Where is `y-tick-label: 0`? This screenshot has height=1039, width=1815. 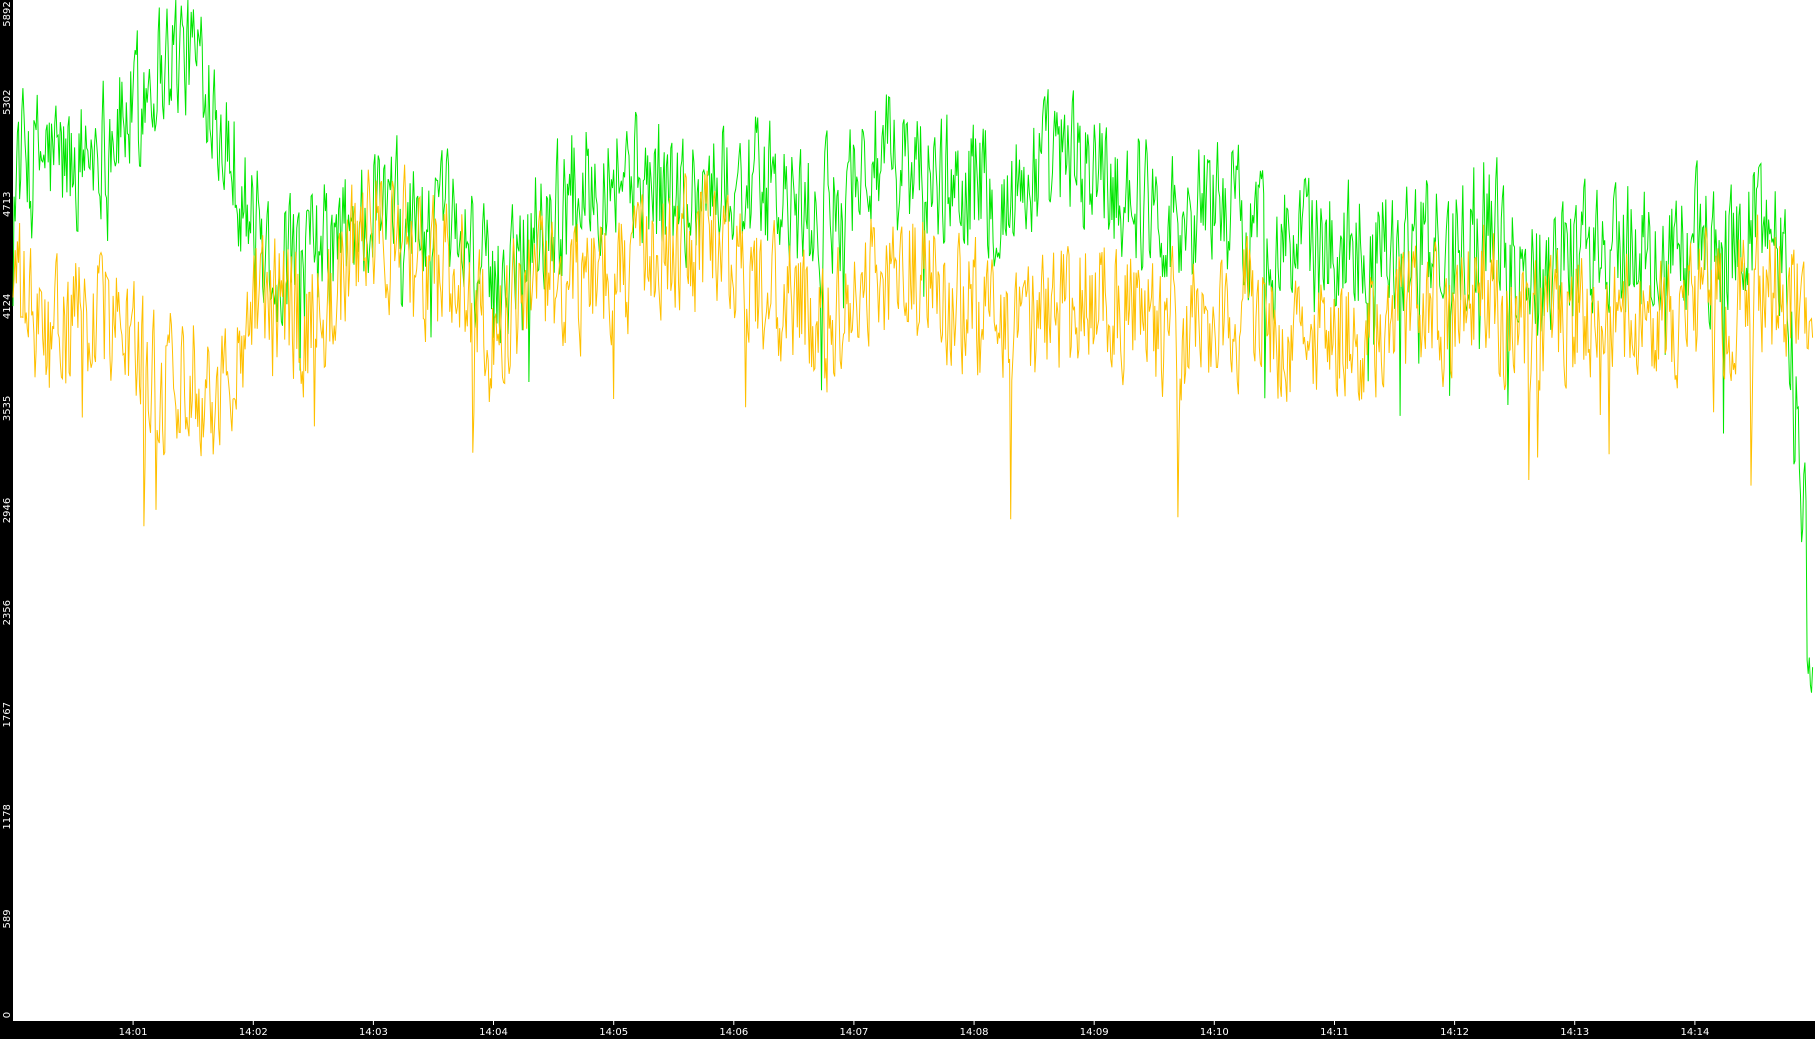
y-tick-label: 0 is located at coordinates (7, 1015).